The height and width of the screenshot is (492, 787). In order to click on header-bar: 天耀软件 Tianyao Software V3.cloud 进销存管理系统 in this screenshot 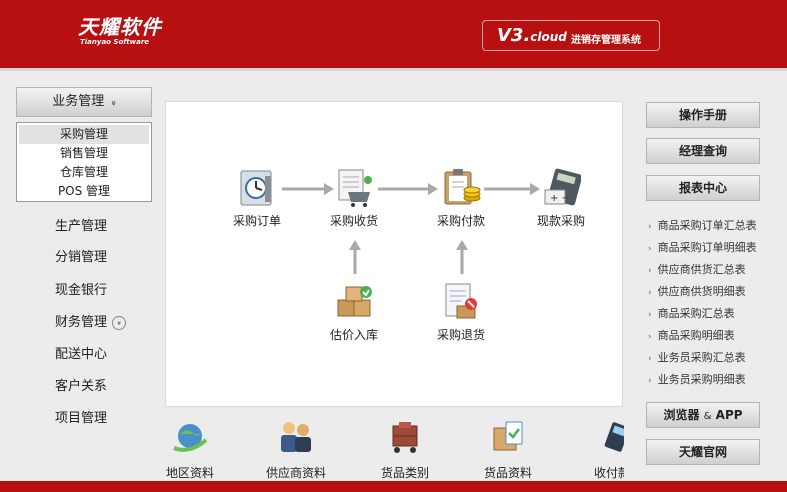, I will do `click(393, 34)`.